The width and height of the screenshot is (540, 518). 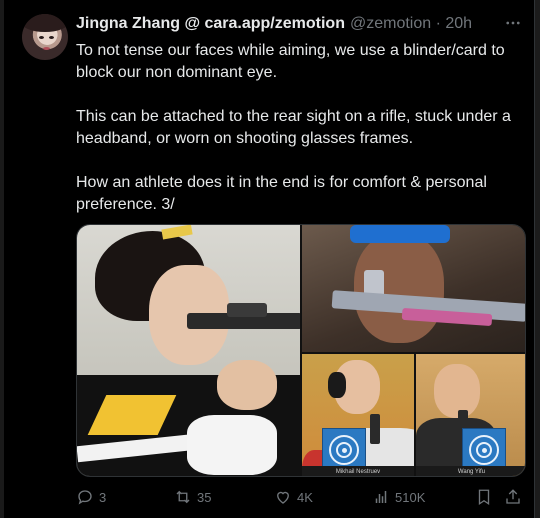 What do you see at coordinates (358, 415) in the screenshot?
I see `media-image-pistol-shooter-1: Mikhail Nestruev` at bounding box center [358, 415].